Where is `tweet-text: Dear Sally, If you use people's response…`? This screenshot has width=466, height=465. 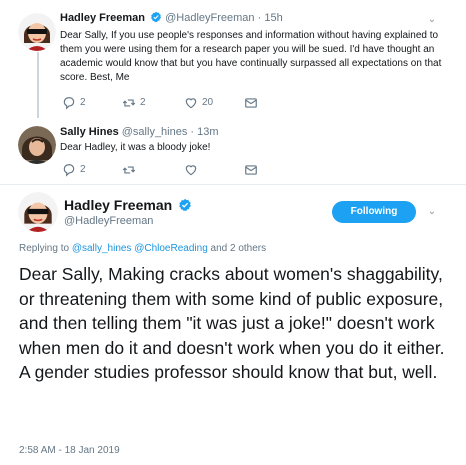 tweet-text: Dear Sally, If you use people's response… is located at coordinates (251, 56).